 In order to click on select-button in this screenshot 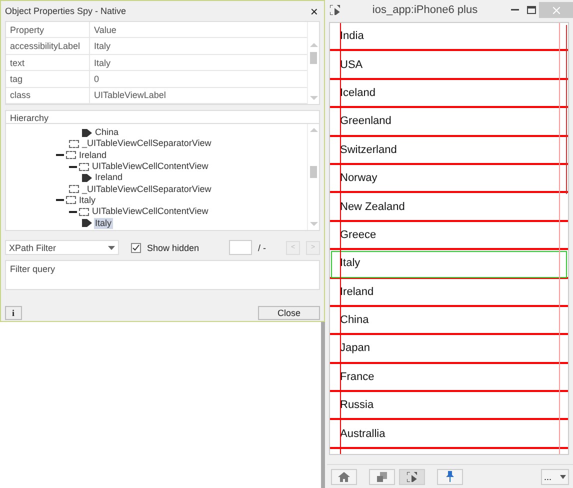, I will do `click(412, 476)`.